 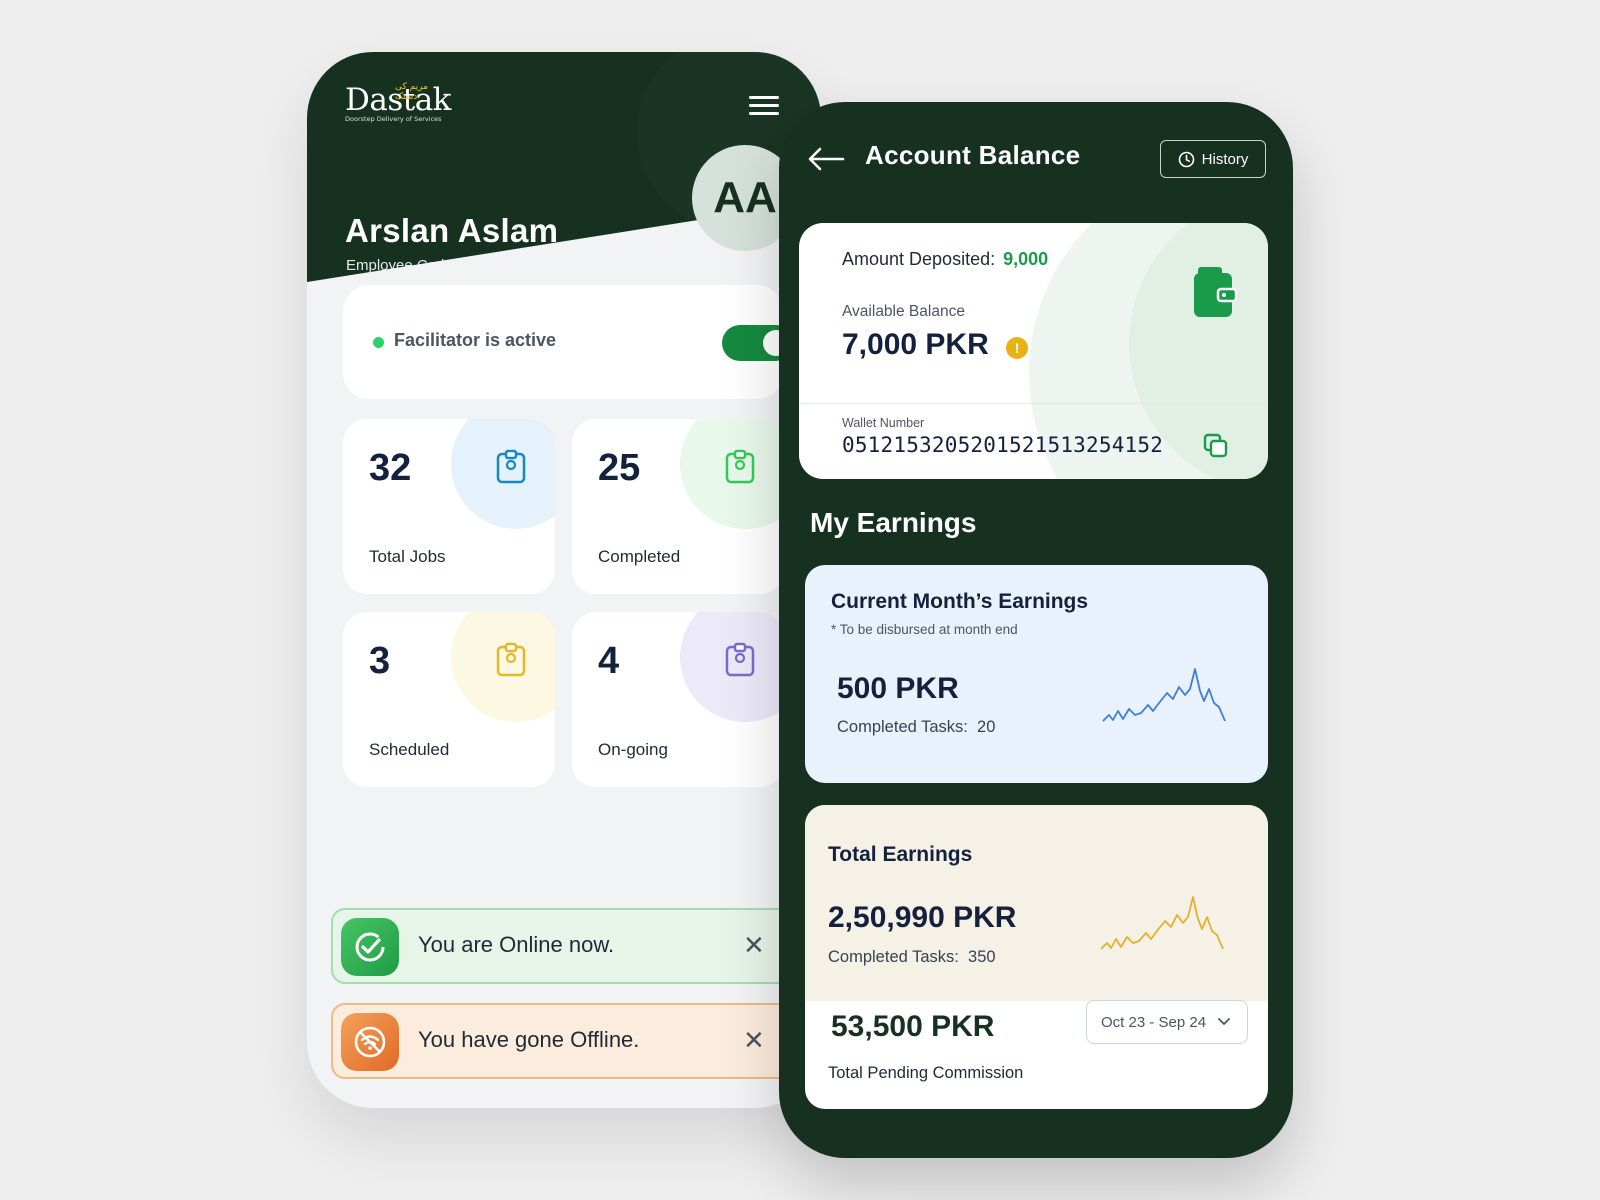 What do you see at coordinates (370, 947) in the screenshot?
I see `check-circle-icon` at bounding box center [370, 947].